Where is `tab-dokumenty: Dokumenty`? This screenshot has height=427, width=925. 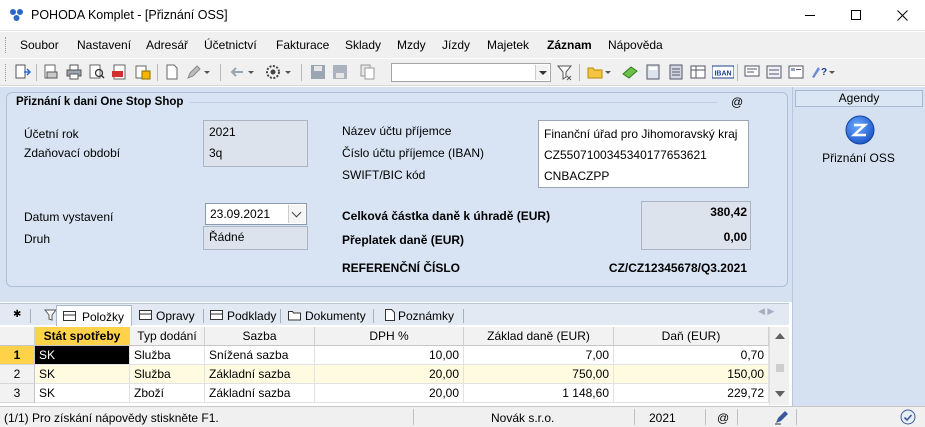
tab-dokumenty: Dokumenty is located at coordinates (327, 315).